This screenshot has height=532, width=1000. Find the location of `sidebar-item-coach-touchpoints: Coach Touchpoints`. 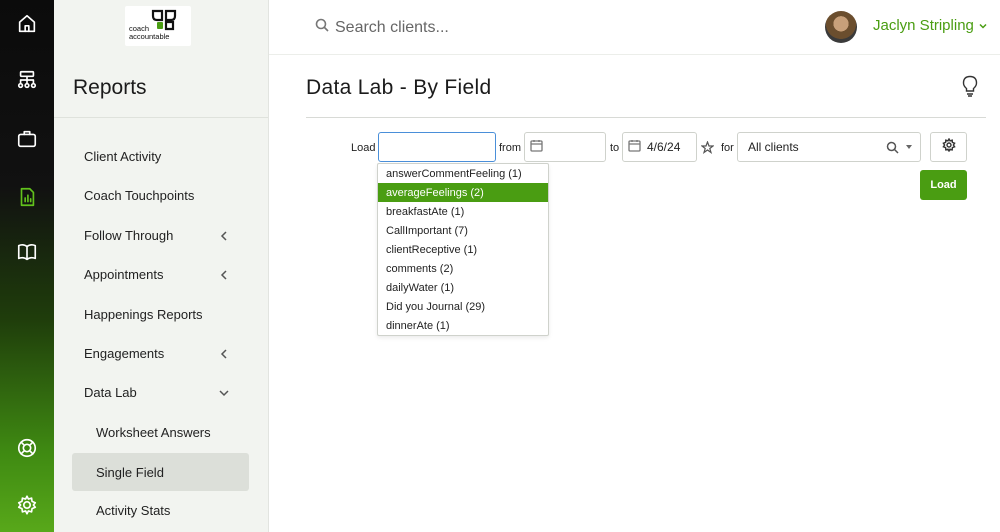

sidebar-item-coach-touchpoints: Coach Touchpoints is located at coordinates (161, 195).